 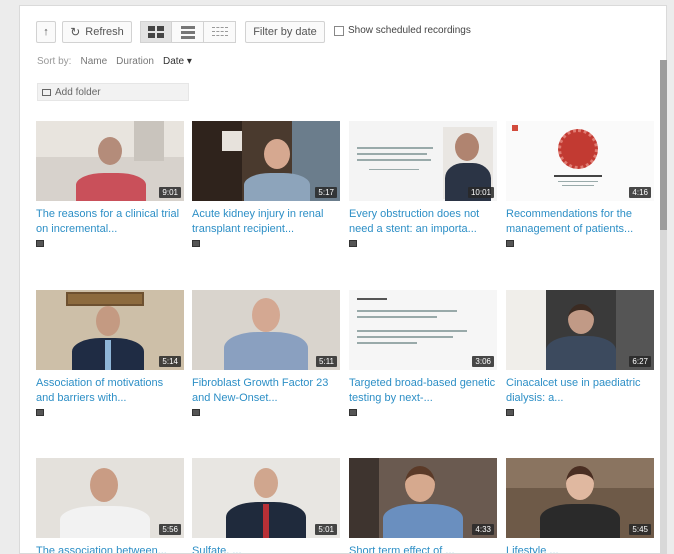 I want to click on scrollbar-thumb, so click(x=663, y=145).